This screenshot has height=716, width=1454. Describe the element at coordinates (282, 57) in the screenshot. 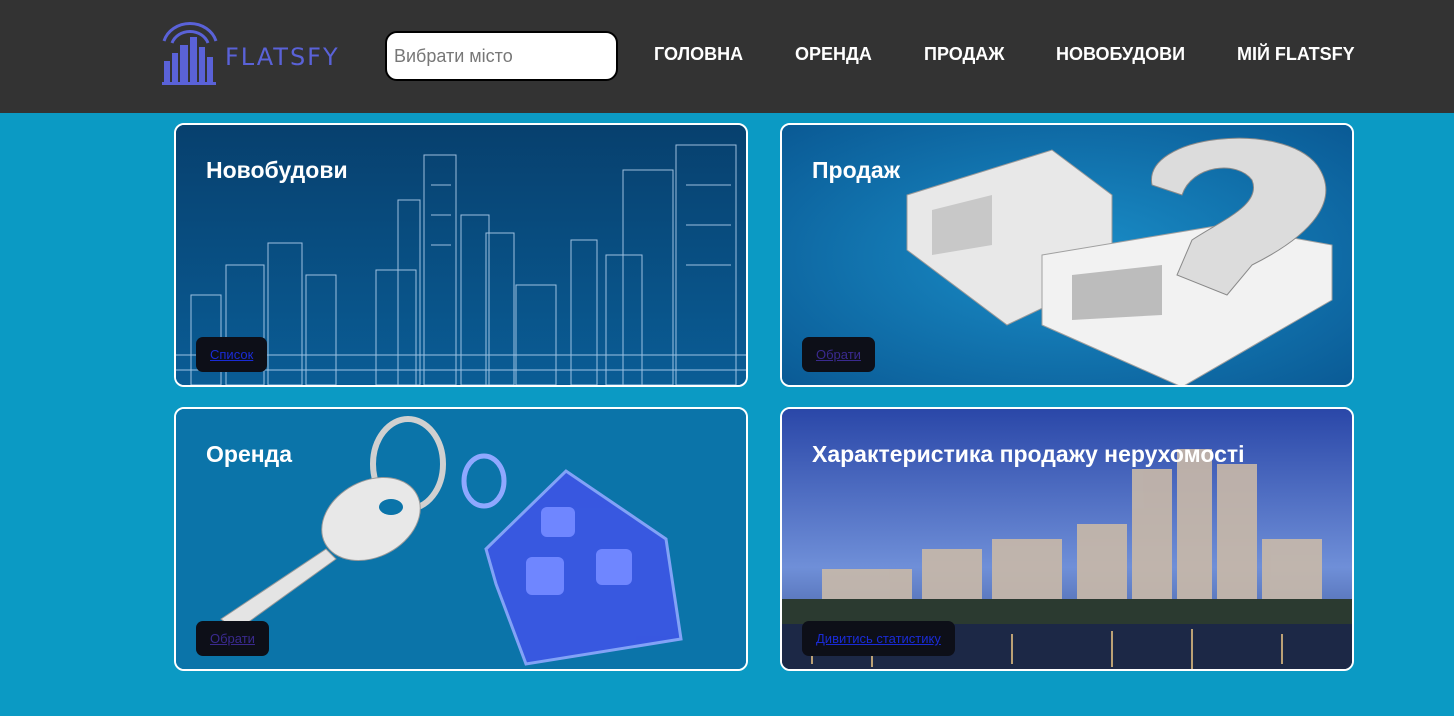

I see `logo-text: FLATSFY` at that location.